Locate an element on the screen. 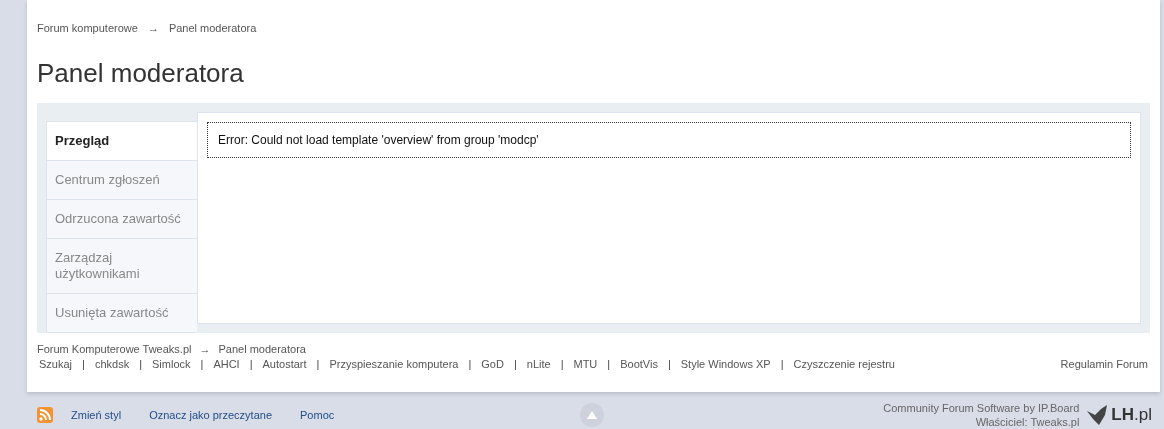 The width and height of the screenshot is (1164, 429). footer-link: Czyszczenie rejestru is located at coordinates (844, 364).